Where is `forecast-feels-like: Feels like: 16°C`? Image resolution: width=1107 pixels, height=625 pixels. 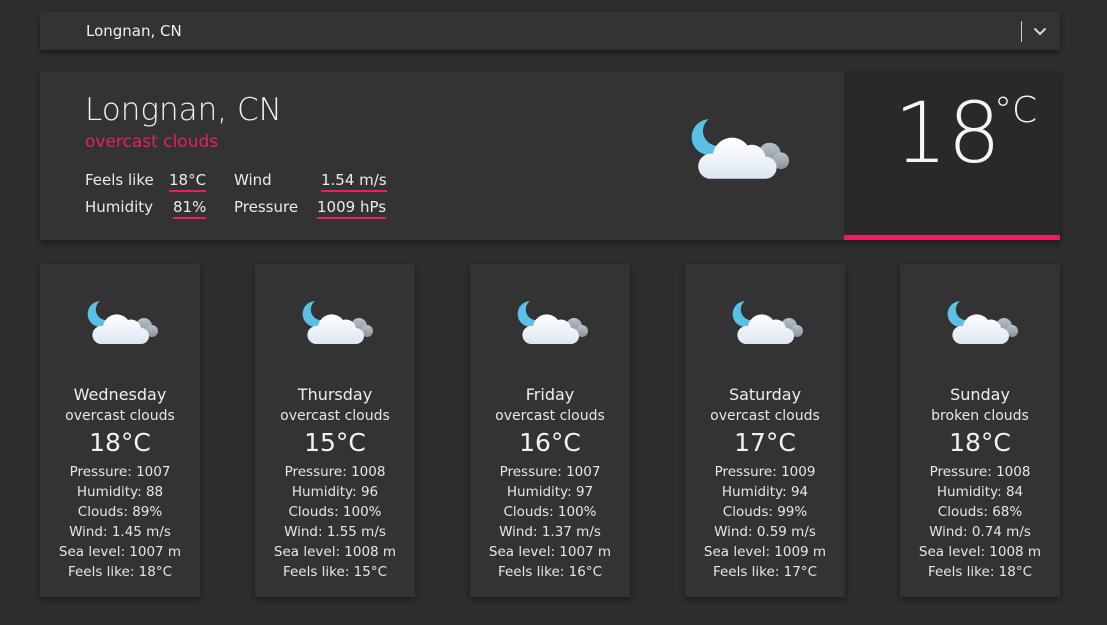 forecast-feels-like: Feels like: 16°C is located at coordinates (550, 572).